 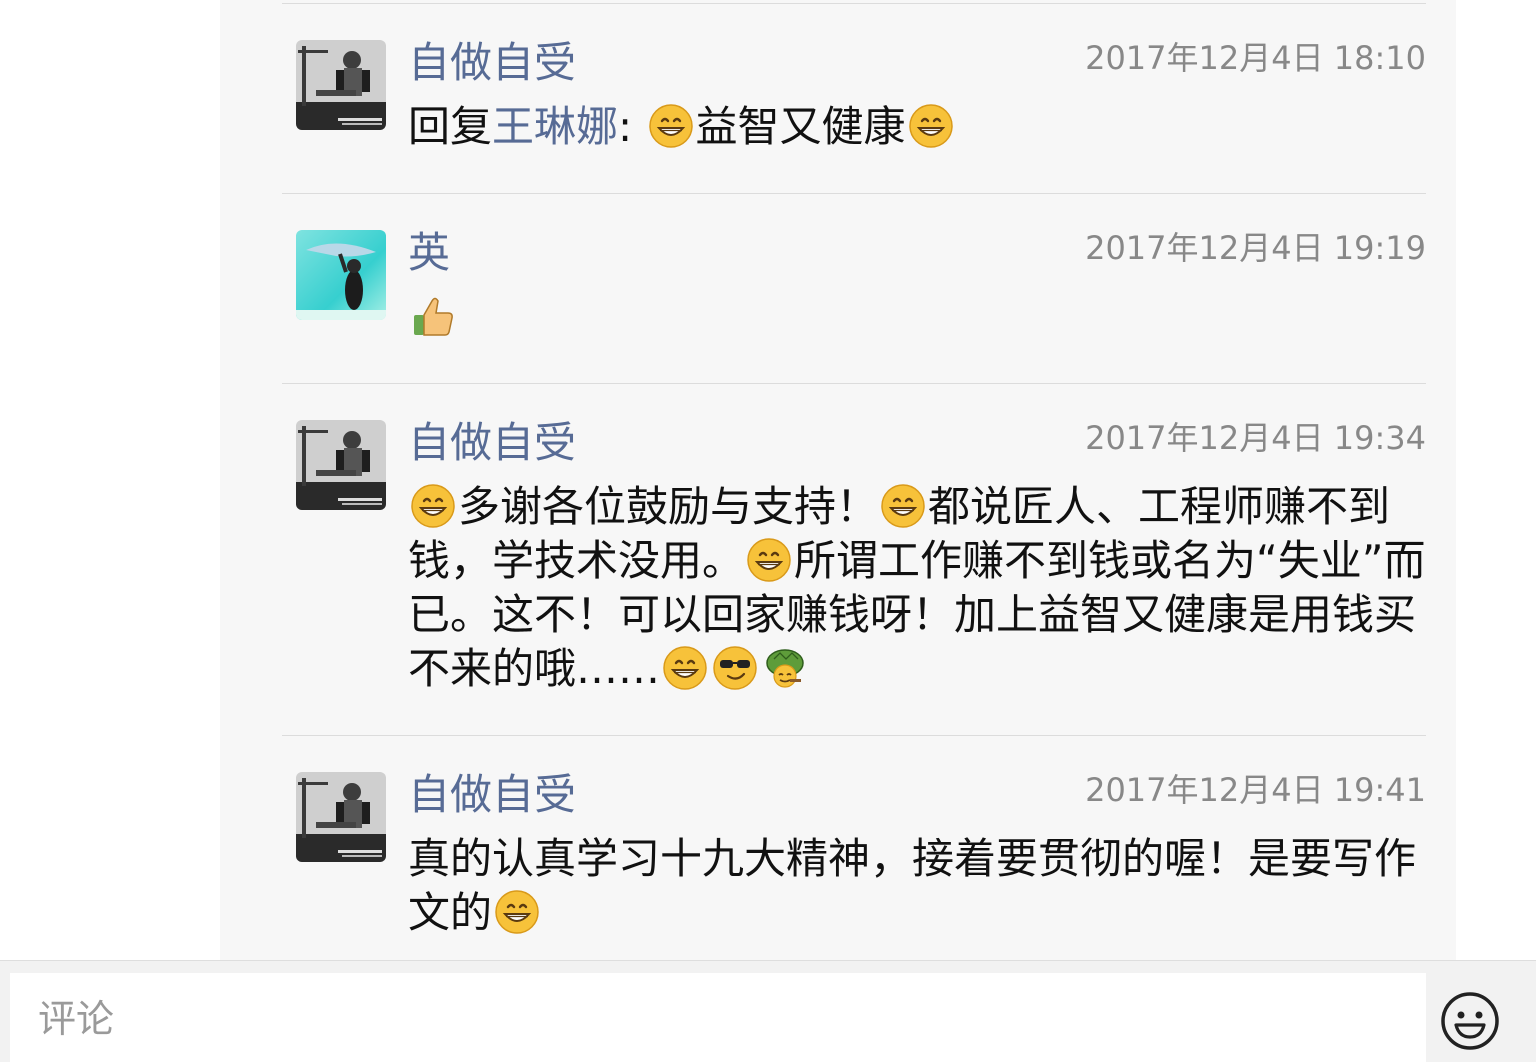 I want to click on comment-input, so click(x=718, y=1017).